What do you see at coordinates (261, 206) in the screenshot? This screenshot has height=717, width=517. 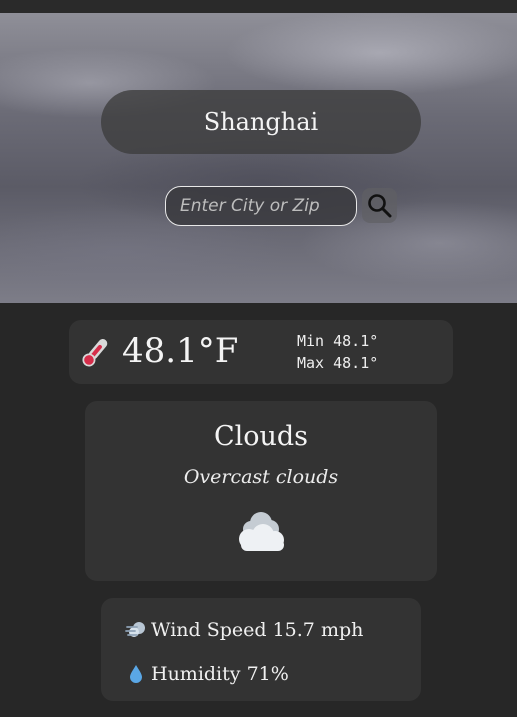 I see `search-input` at bounding box center [261, 206].